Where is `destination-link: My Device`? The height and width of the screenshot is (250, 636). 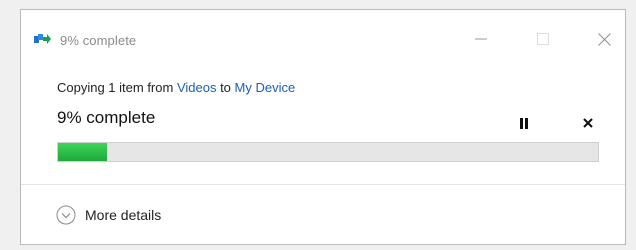
destination-link: My Device is located at coordinates (265, 87).